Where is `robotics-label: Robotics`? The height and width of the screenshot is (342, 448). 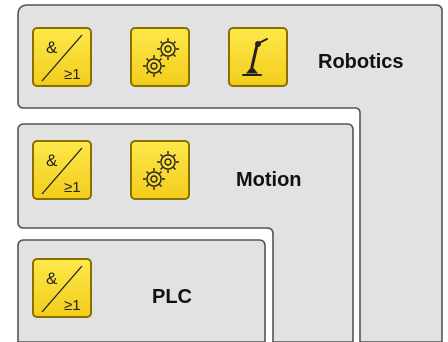
robotics-label: Robotics is located at coordinates (361, 62).